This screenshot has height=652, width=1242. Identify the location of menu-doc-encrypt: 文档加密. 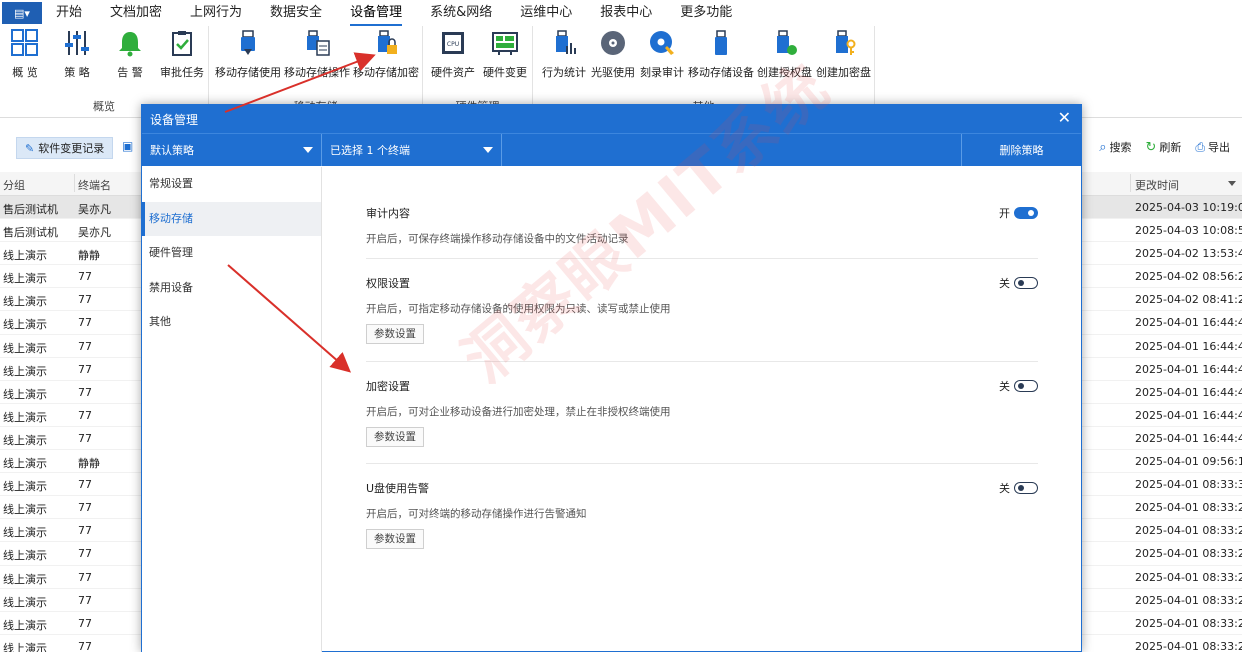
(136, 13).